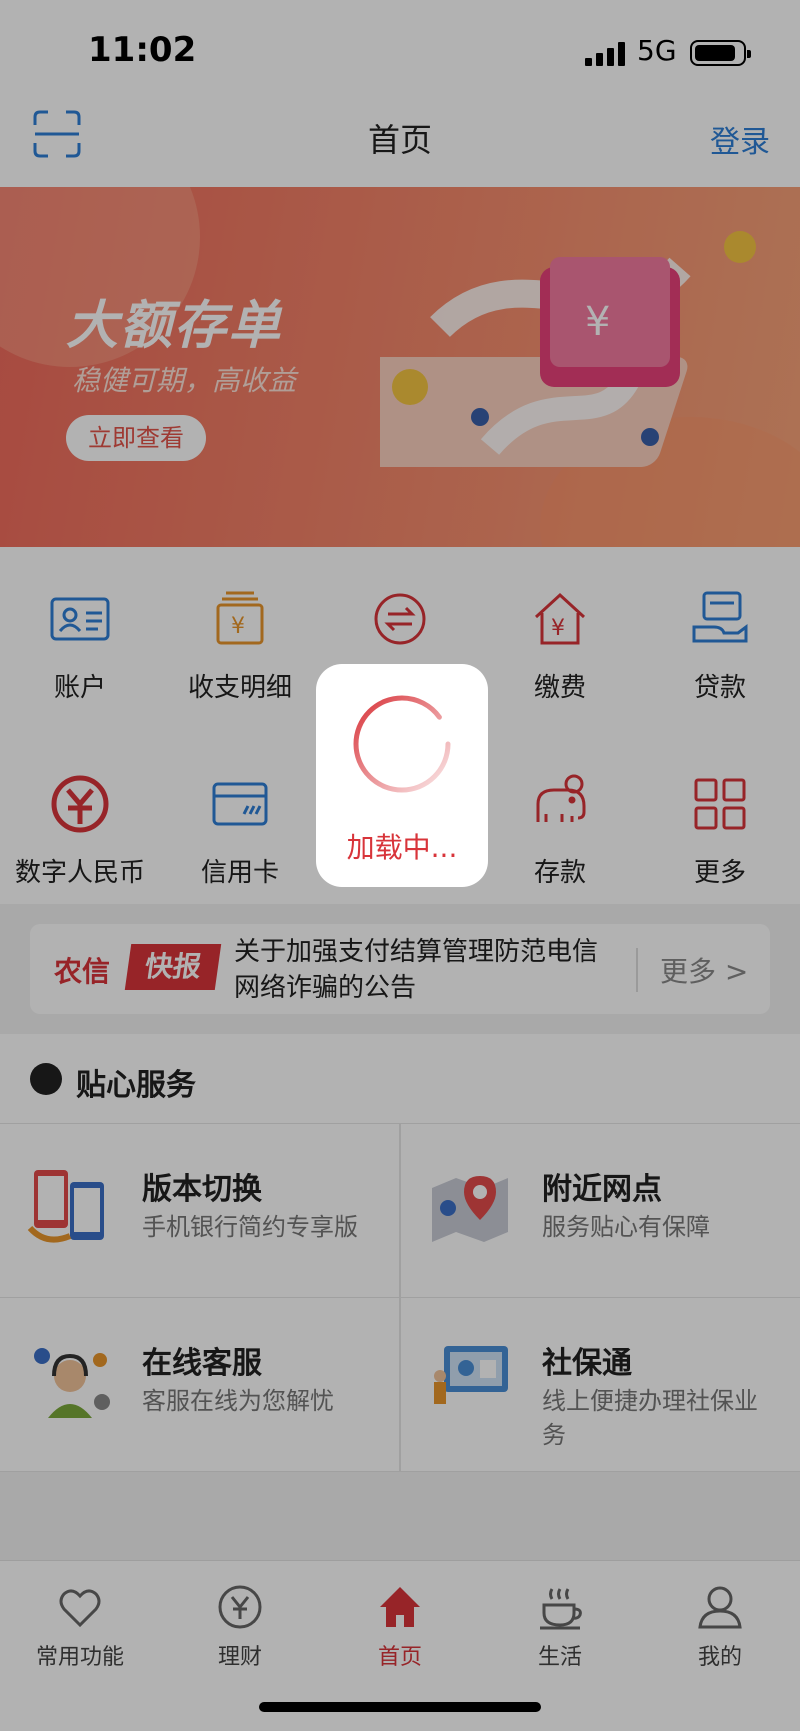 Image resolution: width=800 pixels, height=1731 pixels. I want to click on spinner-icon, so click(402, 744).